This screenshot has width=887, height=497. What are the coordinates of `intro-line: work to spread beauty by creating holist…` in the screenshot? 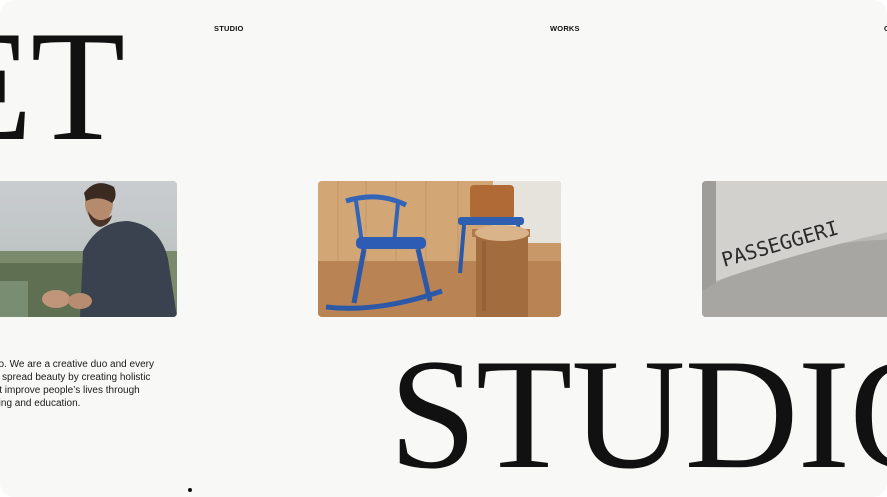 It's located at (75, 377).